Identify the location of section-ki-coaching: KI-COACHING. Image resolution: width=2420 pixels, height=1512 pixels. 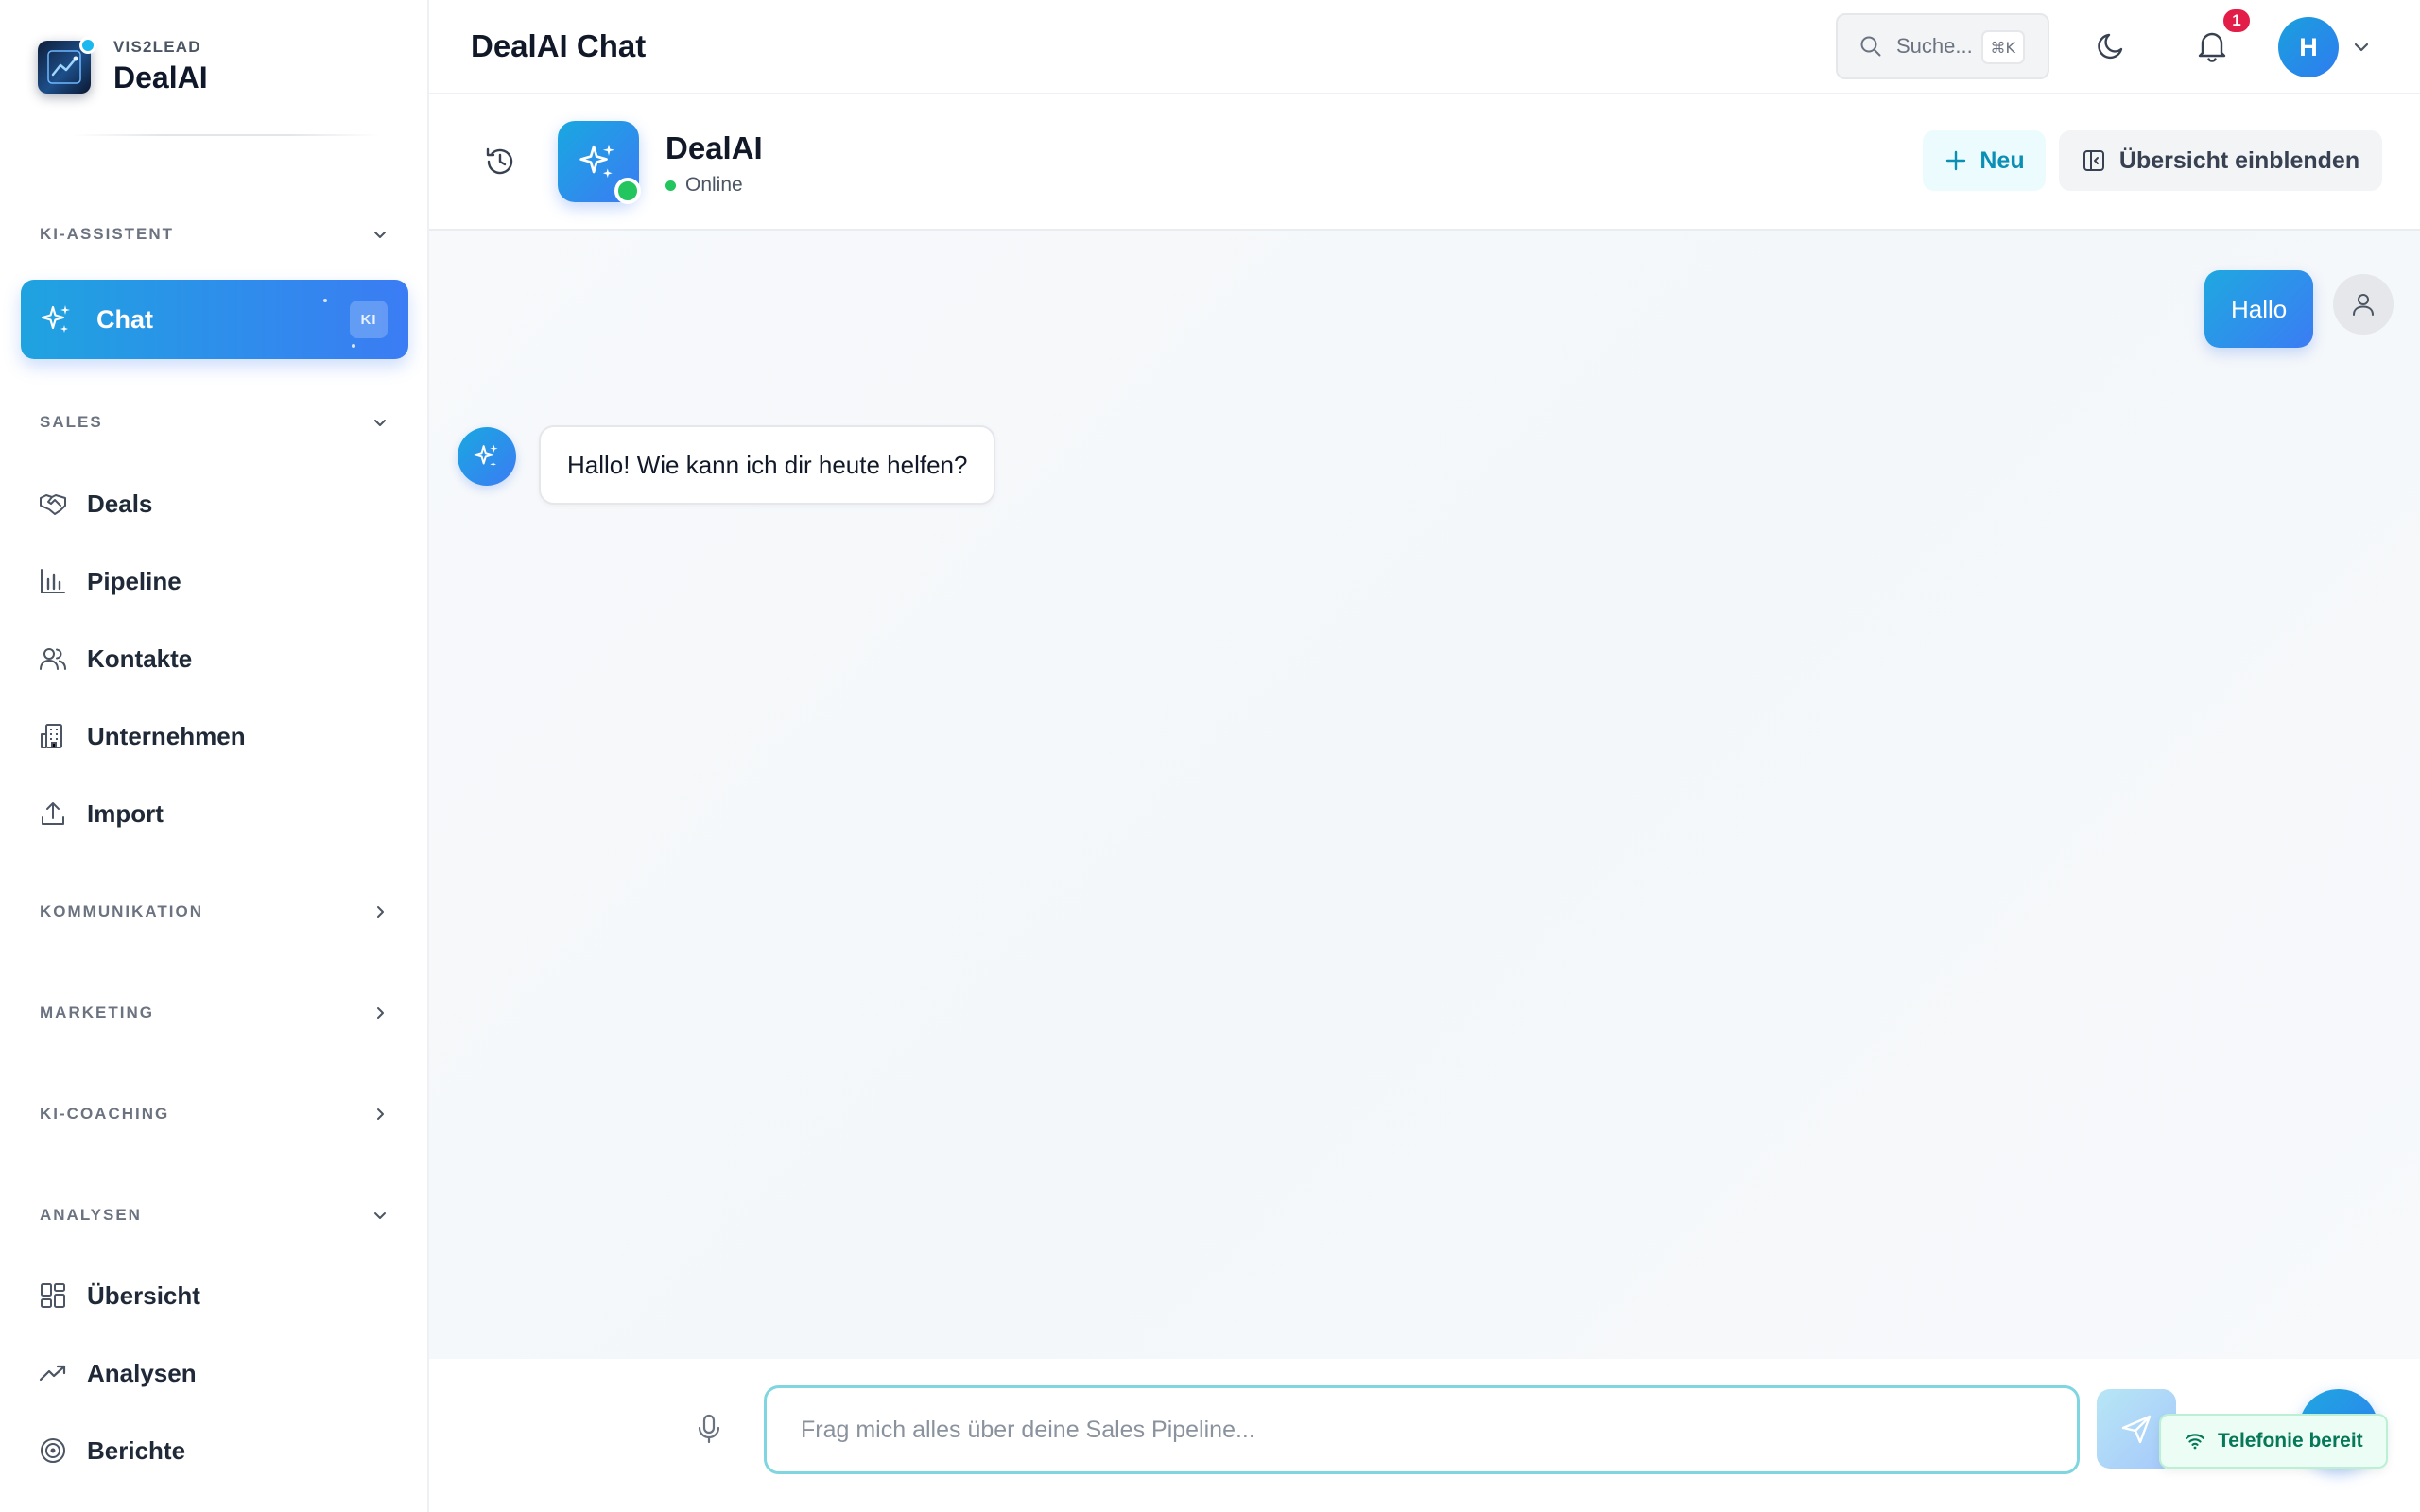
(214, 1114).